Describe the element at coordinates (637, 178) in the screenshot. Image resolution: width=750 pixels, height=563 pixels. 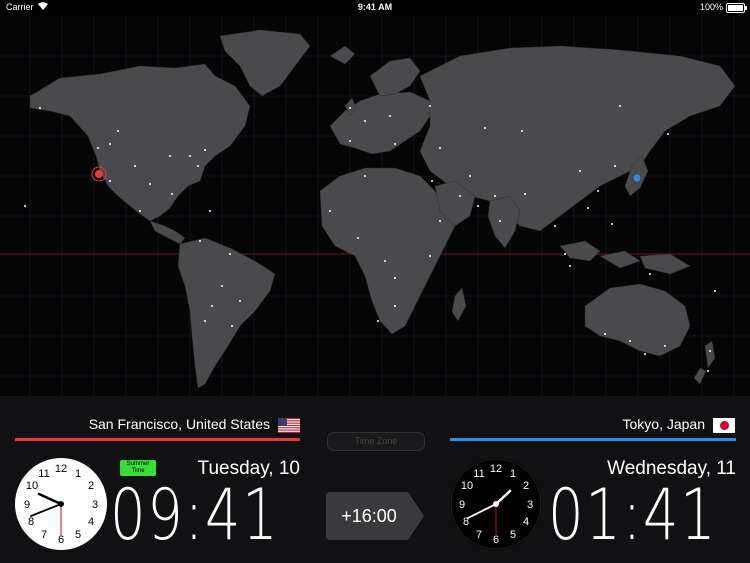
I see `tokyo-marker` at that location.